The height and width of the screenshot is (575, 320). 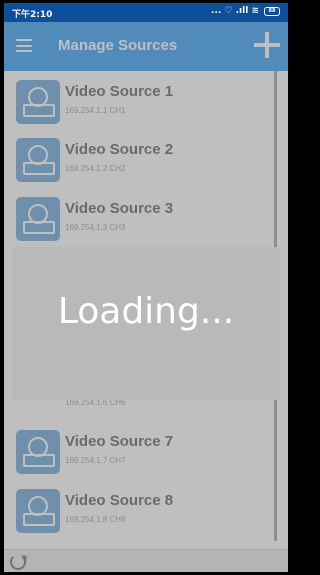 What do you see at coordinates (235, 11) in the screenshot?
I see `status-indicator-icons: ... ♡ .ıll ≋` at bounding box center [235, 11].